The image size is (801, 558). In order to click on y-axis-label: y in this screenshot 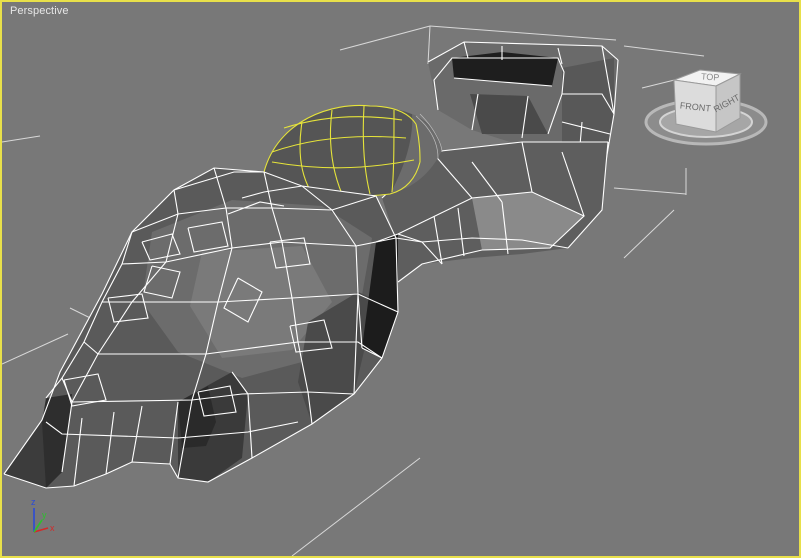, I will do `click(44, 515)`.